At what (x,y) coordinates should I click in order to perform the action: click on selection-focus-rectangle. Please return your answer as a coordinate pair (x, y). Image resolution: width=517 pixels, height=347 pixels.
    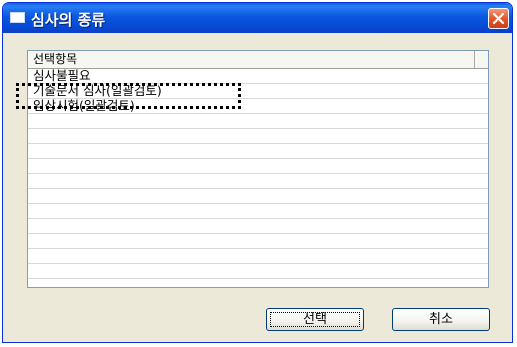
    Looking at the image, I should click on (128, 96).